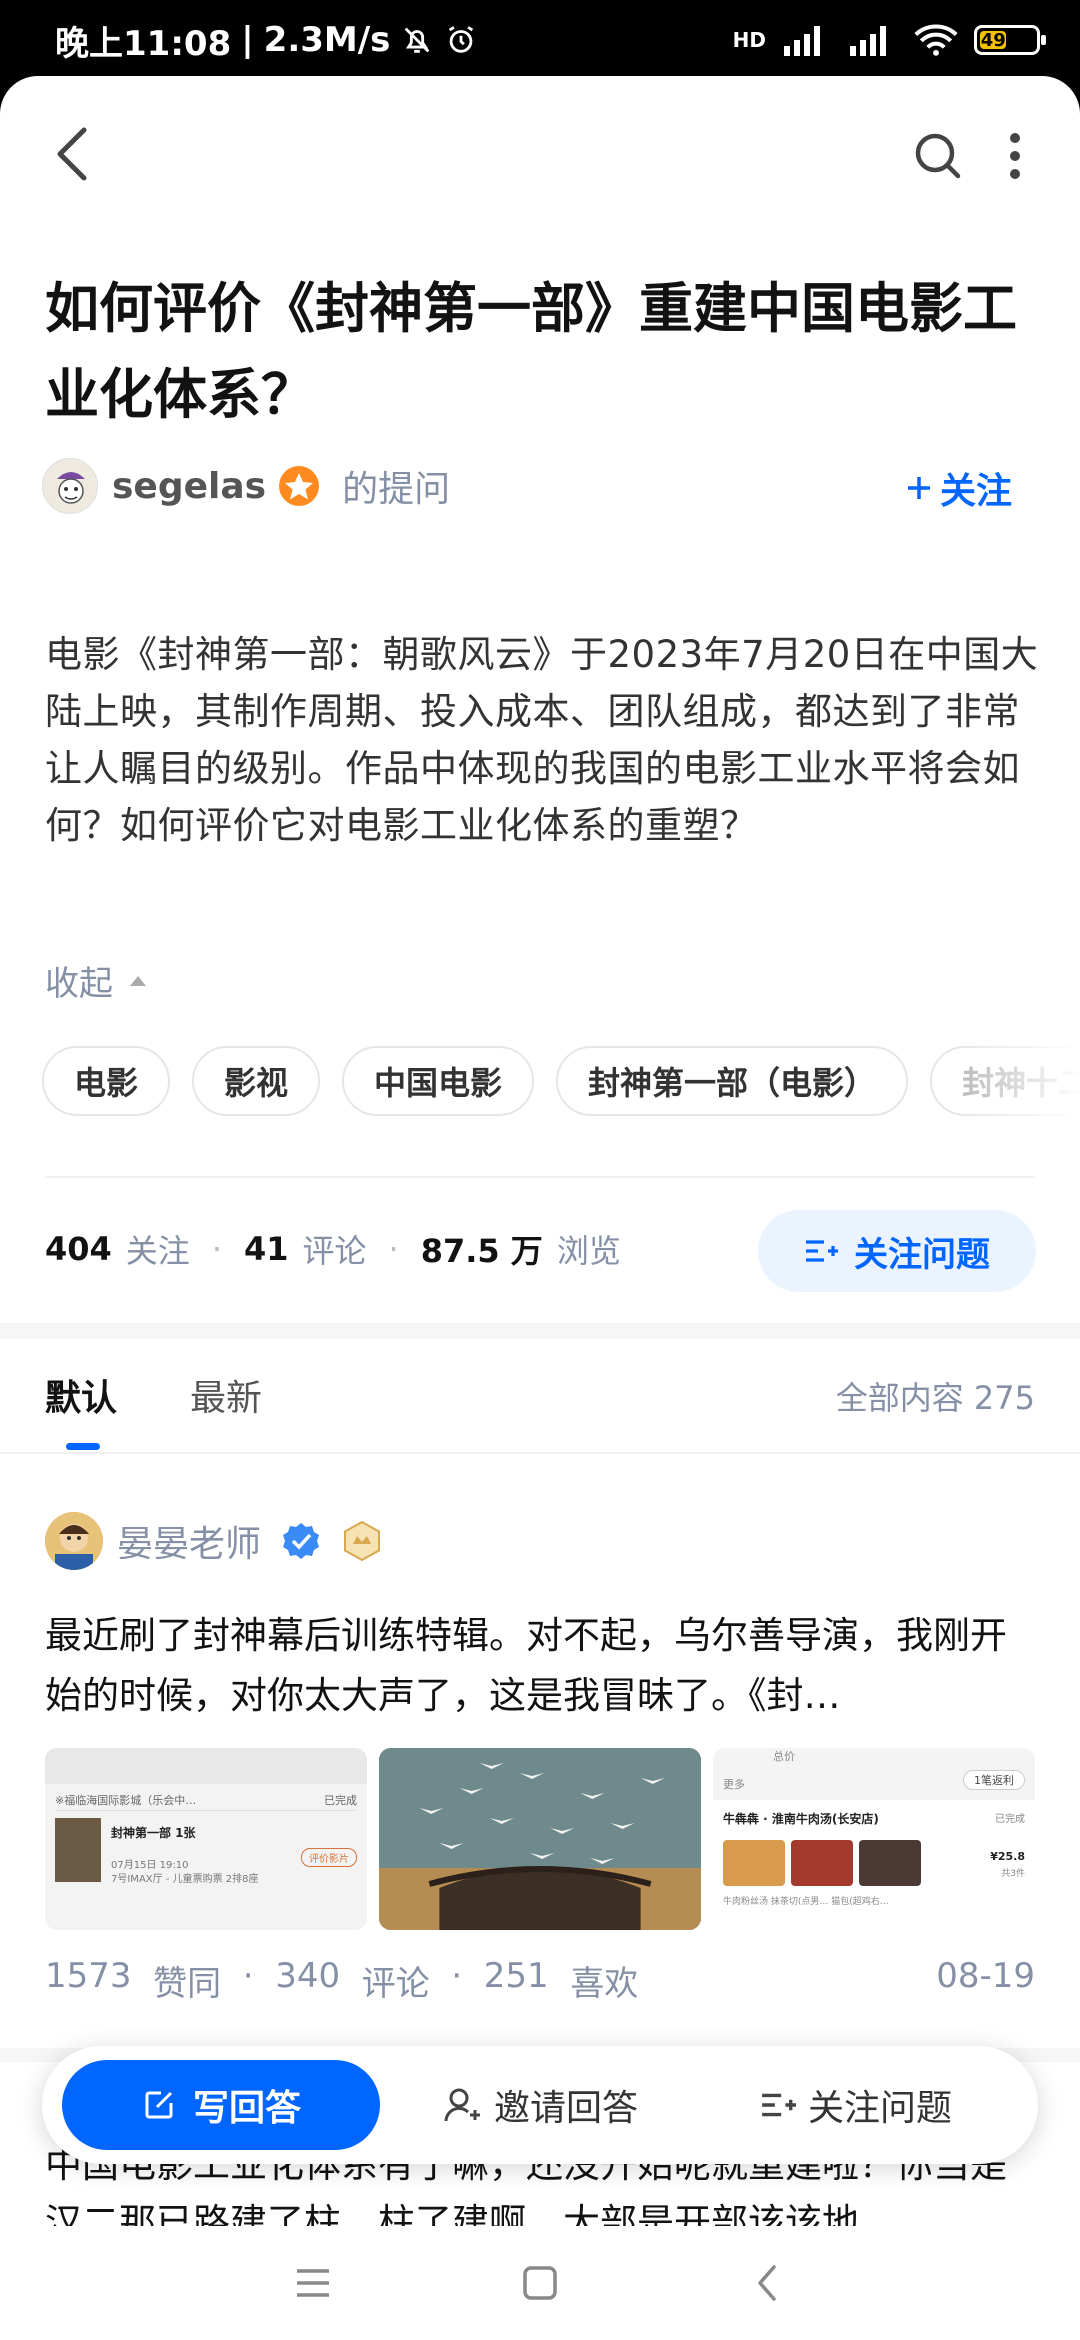  I want to click on all-content-count: 全部内容 275, so click(935, 1396).